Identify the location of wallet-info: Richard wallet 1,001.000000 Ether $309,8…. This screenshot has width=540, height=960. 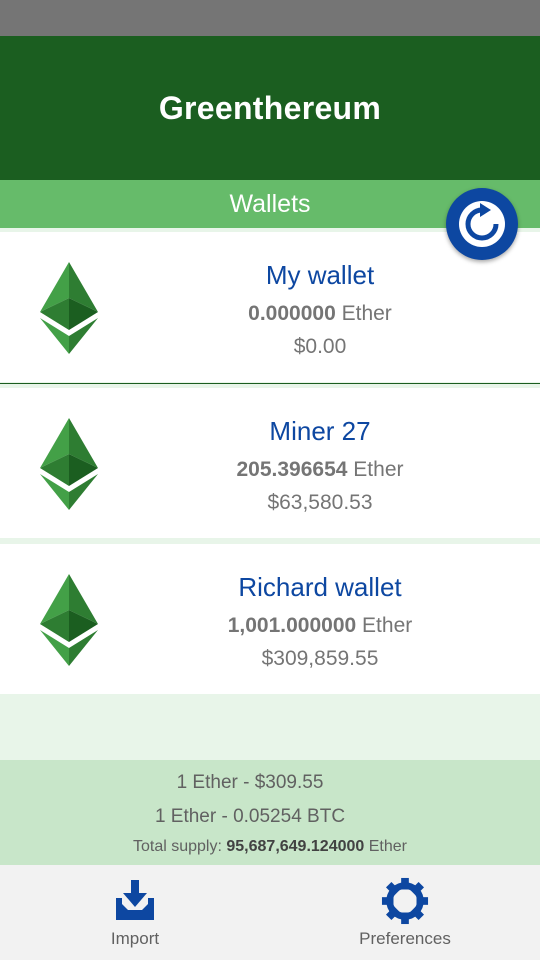
(320, 619).